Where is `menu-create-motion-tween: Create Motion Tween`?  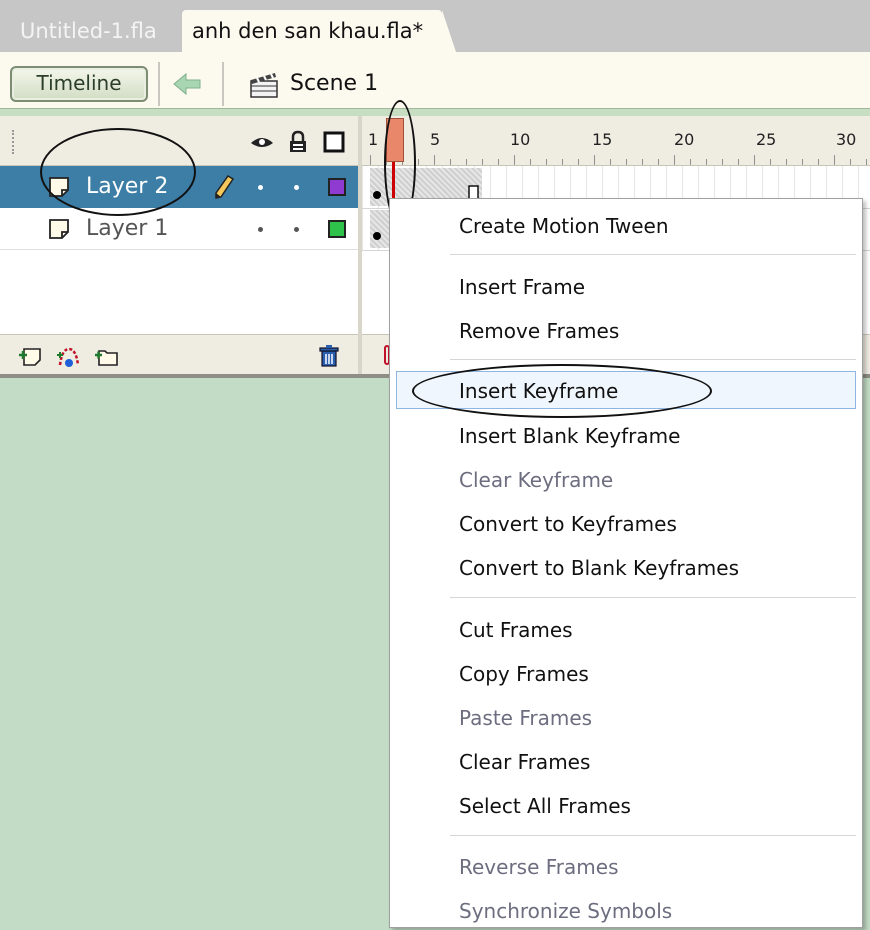 menu-create-motion-tween: Create Motion Tween is located at coordinates (626, 226).